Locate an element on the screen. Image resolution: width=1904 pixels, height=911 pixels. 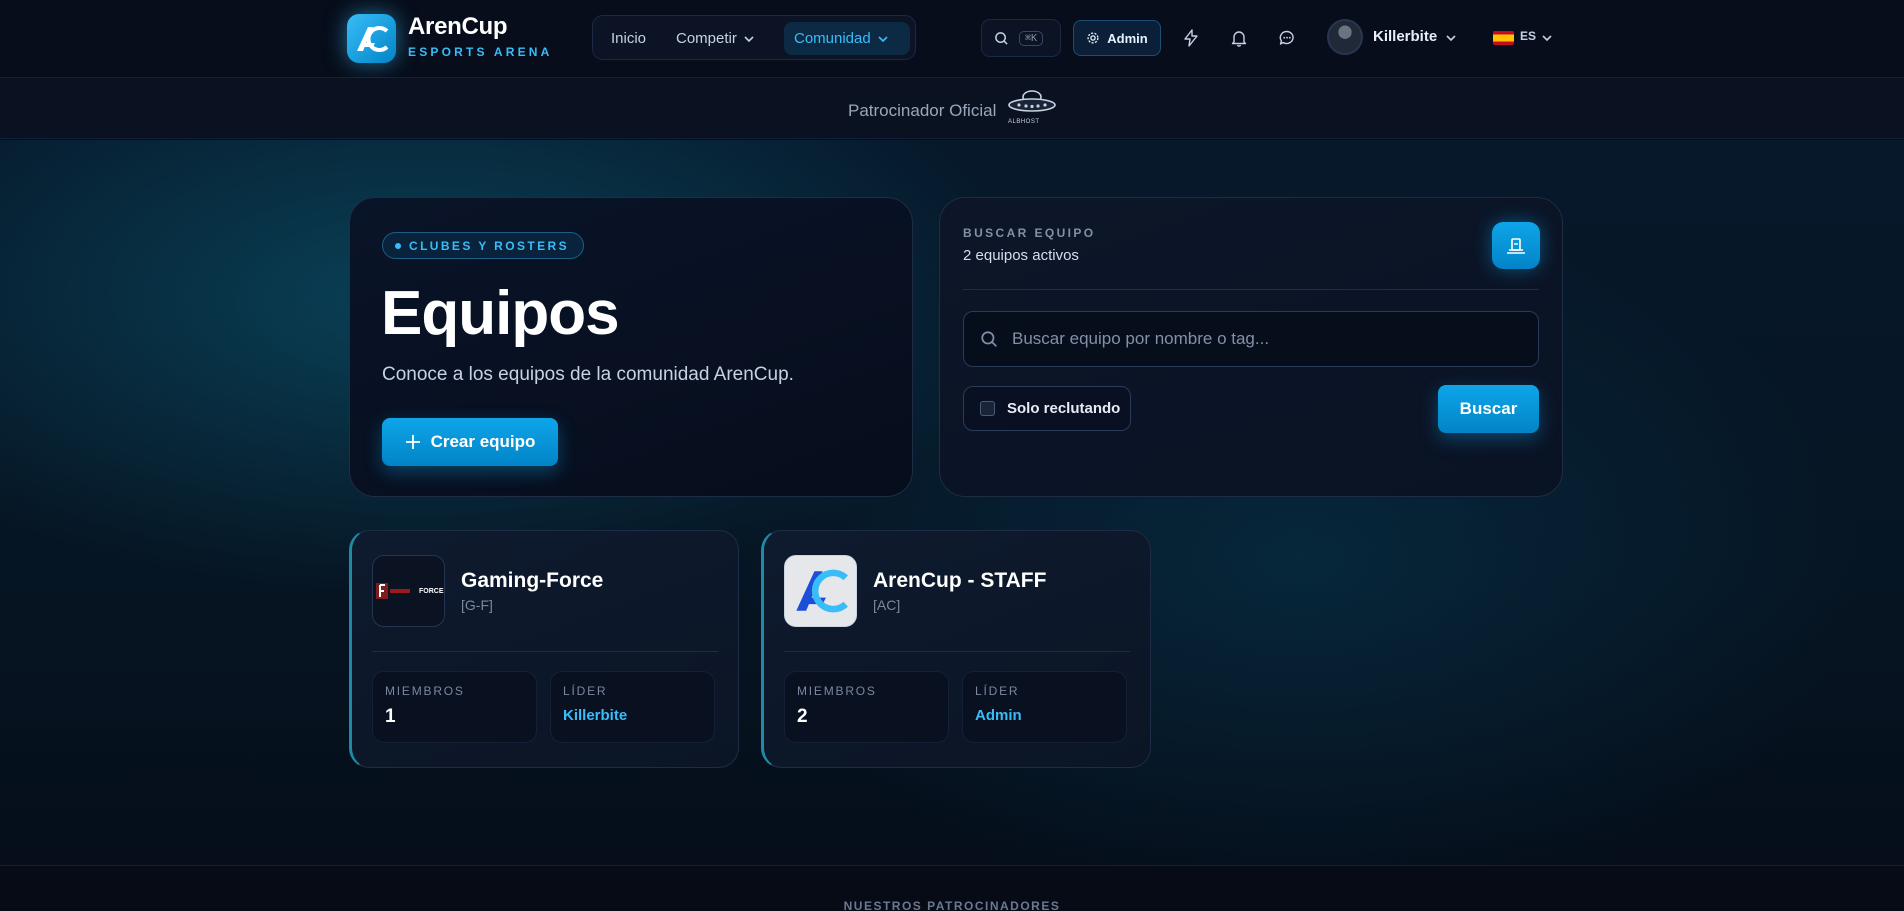
members-count: 1 is located at coordinates (390, 716).